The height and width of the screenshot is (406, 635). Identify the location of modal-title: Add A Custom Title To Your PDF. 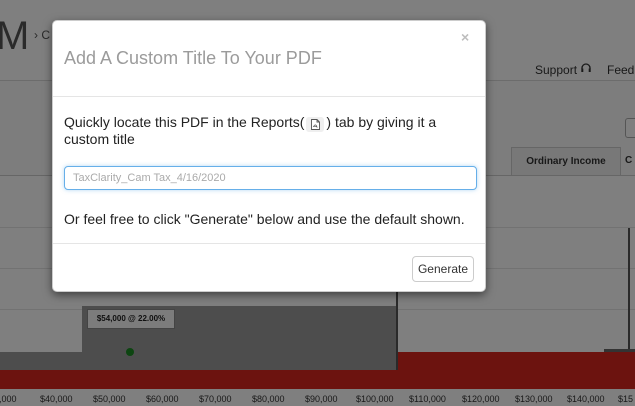
(193, 58).